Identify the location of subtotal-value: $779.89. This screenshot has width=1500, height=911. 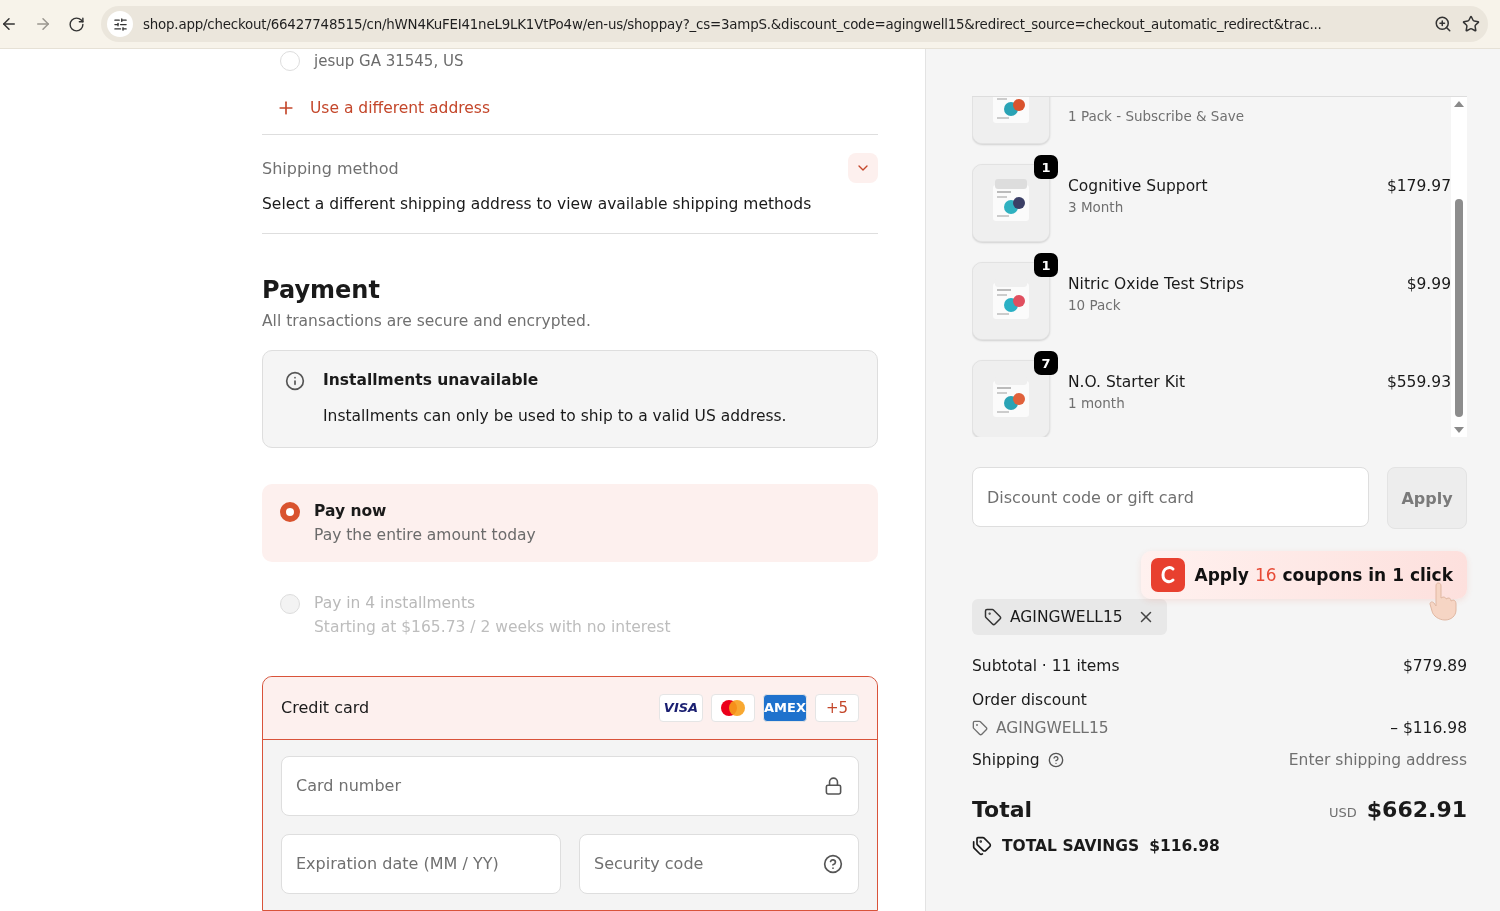
(1434, 666).